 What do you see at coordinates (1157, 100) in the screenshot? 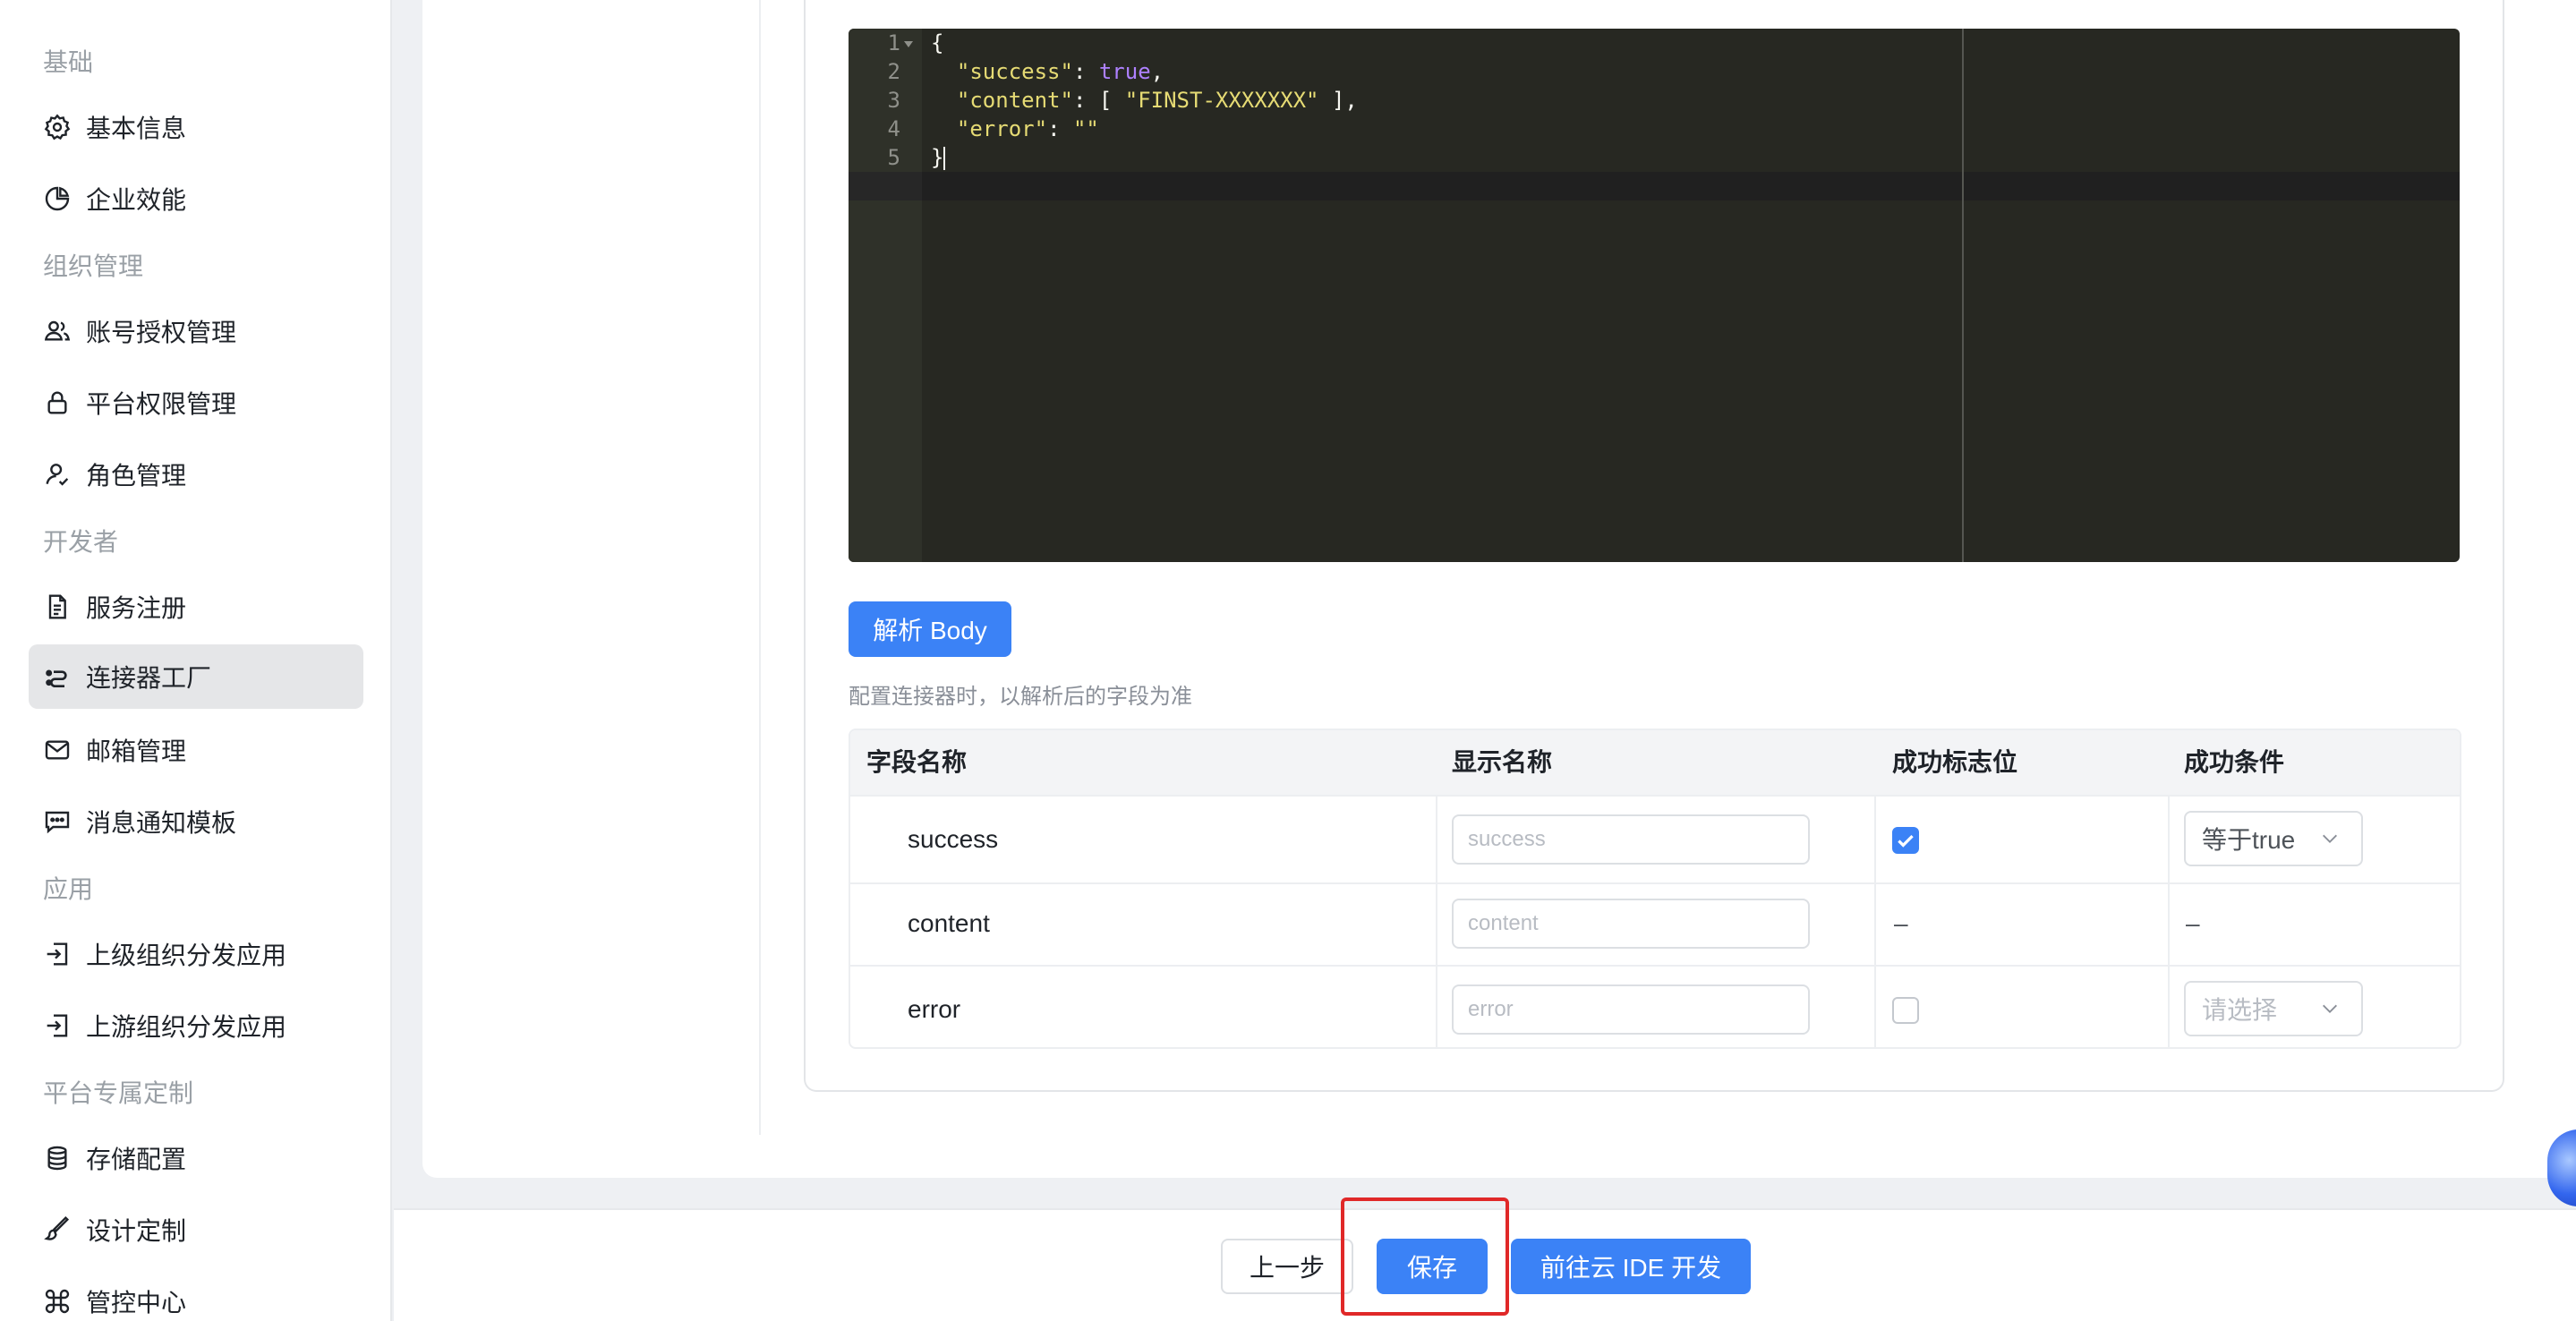
I see `code-line-3: "content": [ "FINST-XXXXXXX" ],` at bounding box center [1157, 100].